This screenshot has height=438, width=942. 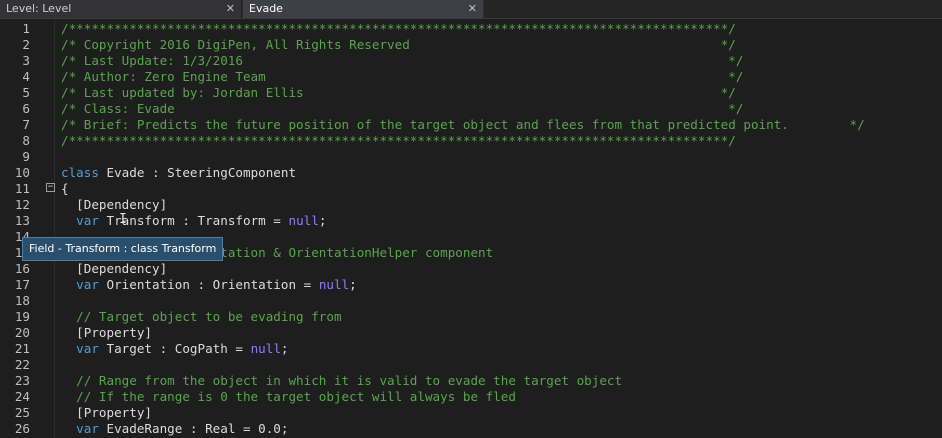 I want to click on line-number: 16, so click(x=22, y=268).